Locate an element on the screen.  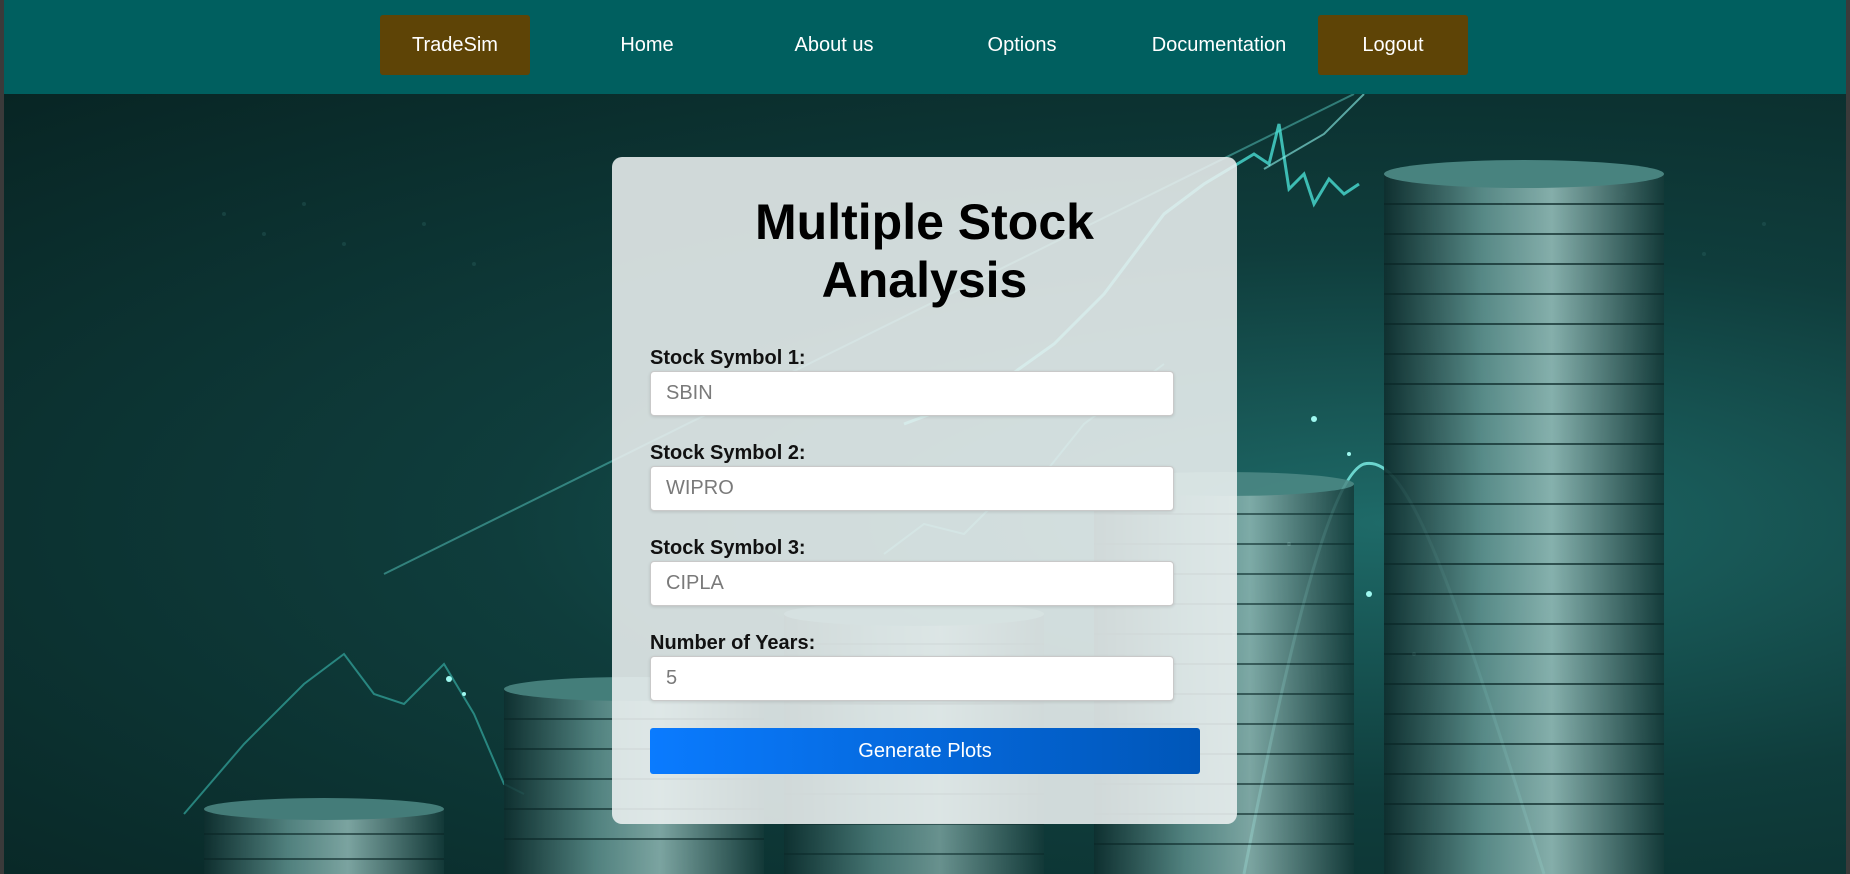
coin-stack-tall is located at coordinates (1524, 517).